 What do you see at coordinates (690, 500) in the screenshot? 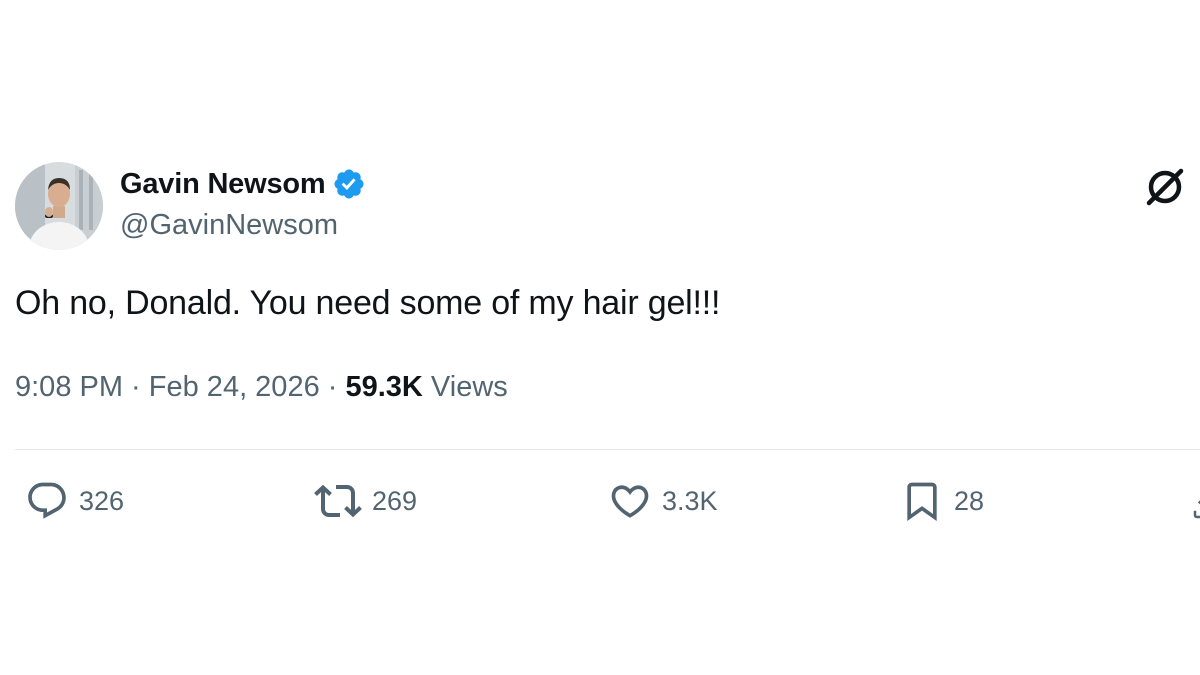
I see `like-count: 3.3K` at bounding box center [690, 500].